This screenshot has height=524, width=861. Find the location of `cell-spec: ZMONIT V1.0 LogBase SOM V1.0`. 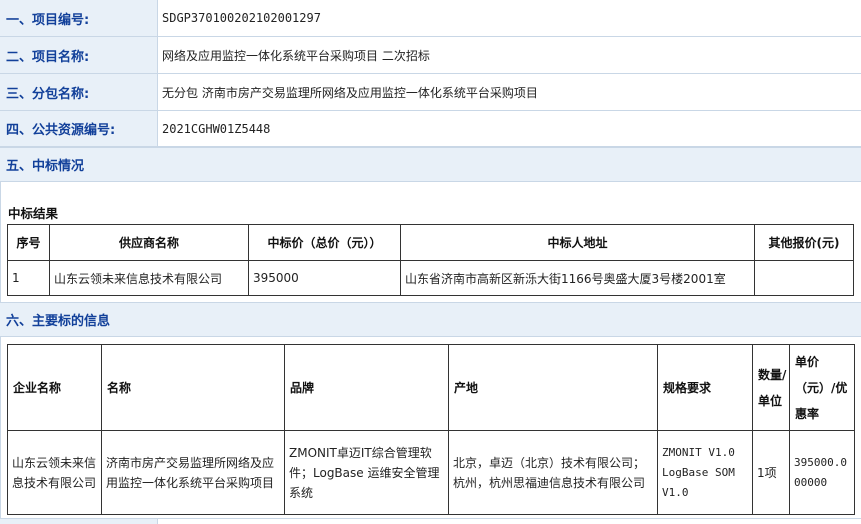

cell-spec: ZMONIT V1.0 LogBase SOM V1.0 is located at coordinates (705, 472).